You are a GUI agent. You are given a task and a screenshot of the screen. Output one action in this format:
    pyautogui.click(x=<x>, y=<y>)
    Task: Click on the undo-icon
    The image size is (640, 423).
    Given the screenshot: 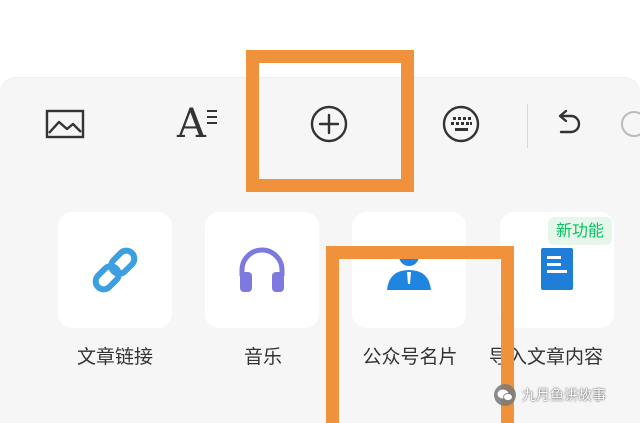 What is the action you would take?
    pyautogui.click(x=569, y=121)
    